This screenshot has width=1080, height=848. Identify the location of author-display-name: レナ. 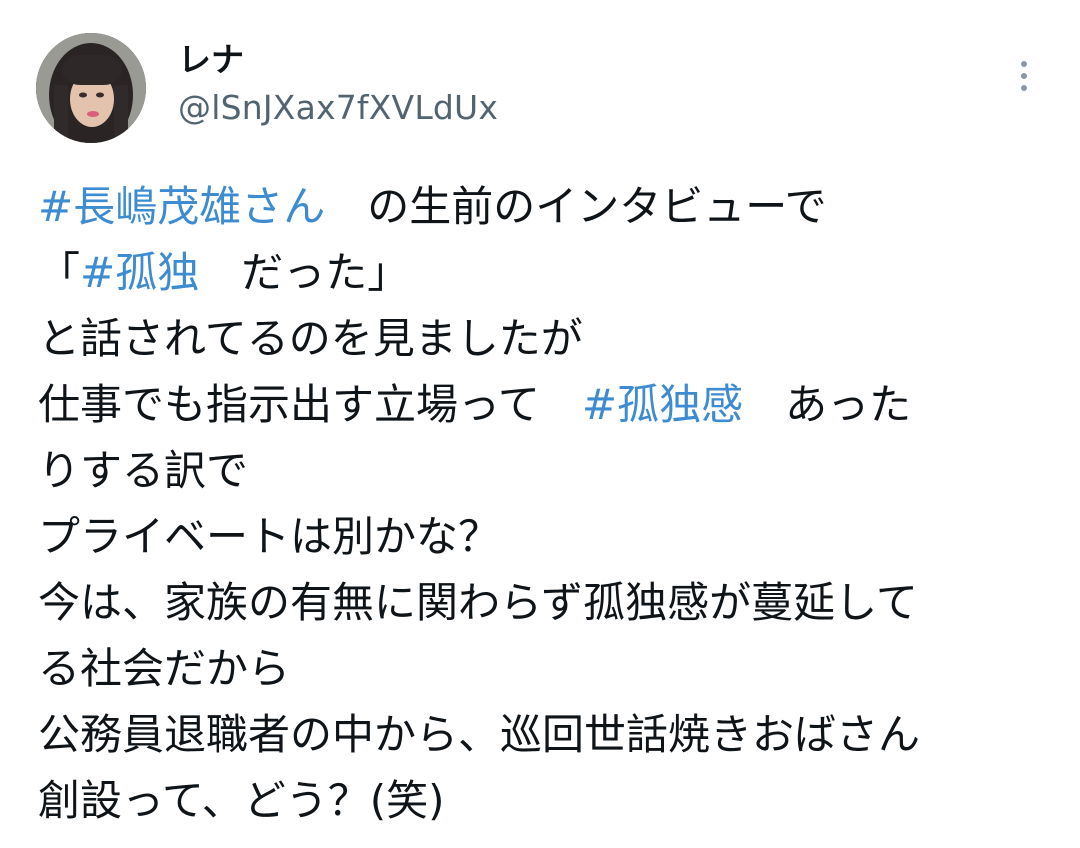
(211, 60).